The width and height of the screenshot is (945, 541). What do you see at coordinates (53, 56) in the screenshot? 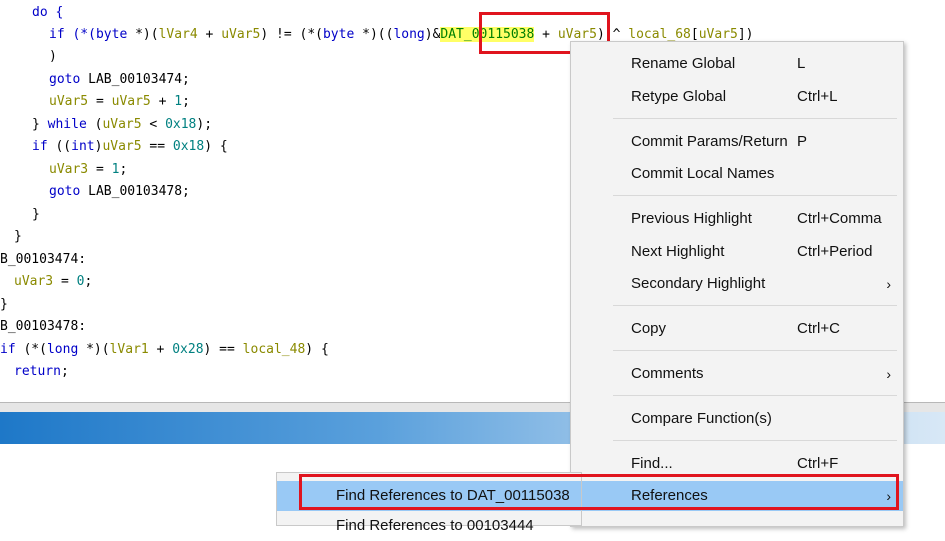
I see `code-line: )` at bounding box center [53, 56].